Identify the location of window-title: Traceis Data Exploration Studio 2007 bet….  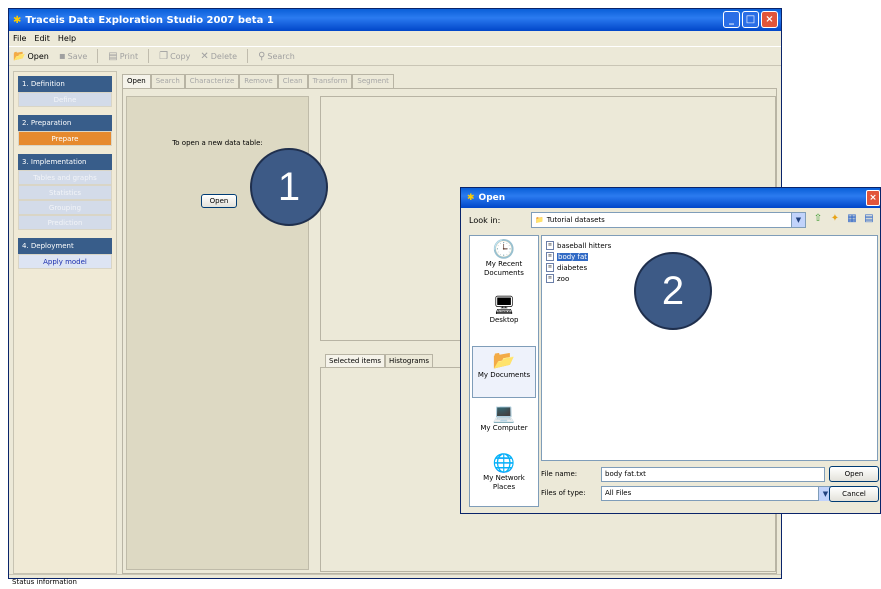
(149, 20).